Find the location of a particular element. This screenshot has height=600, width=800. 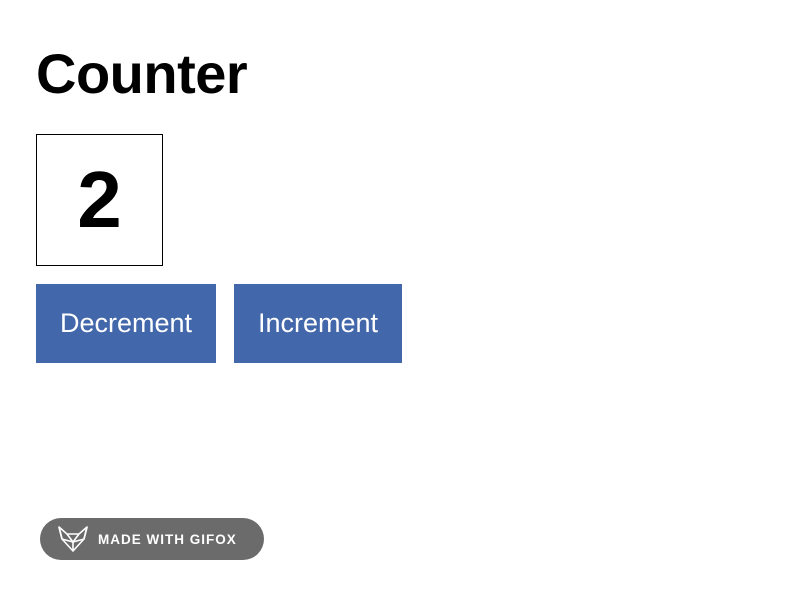

page-title: Counter is located at coordinates (142, 73).